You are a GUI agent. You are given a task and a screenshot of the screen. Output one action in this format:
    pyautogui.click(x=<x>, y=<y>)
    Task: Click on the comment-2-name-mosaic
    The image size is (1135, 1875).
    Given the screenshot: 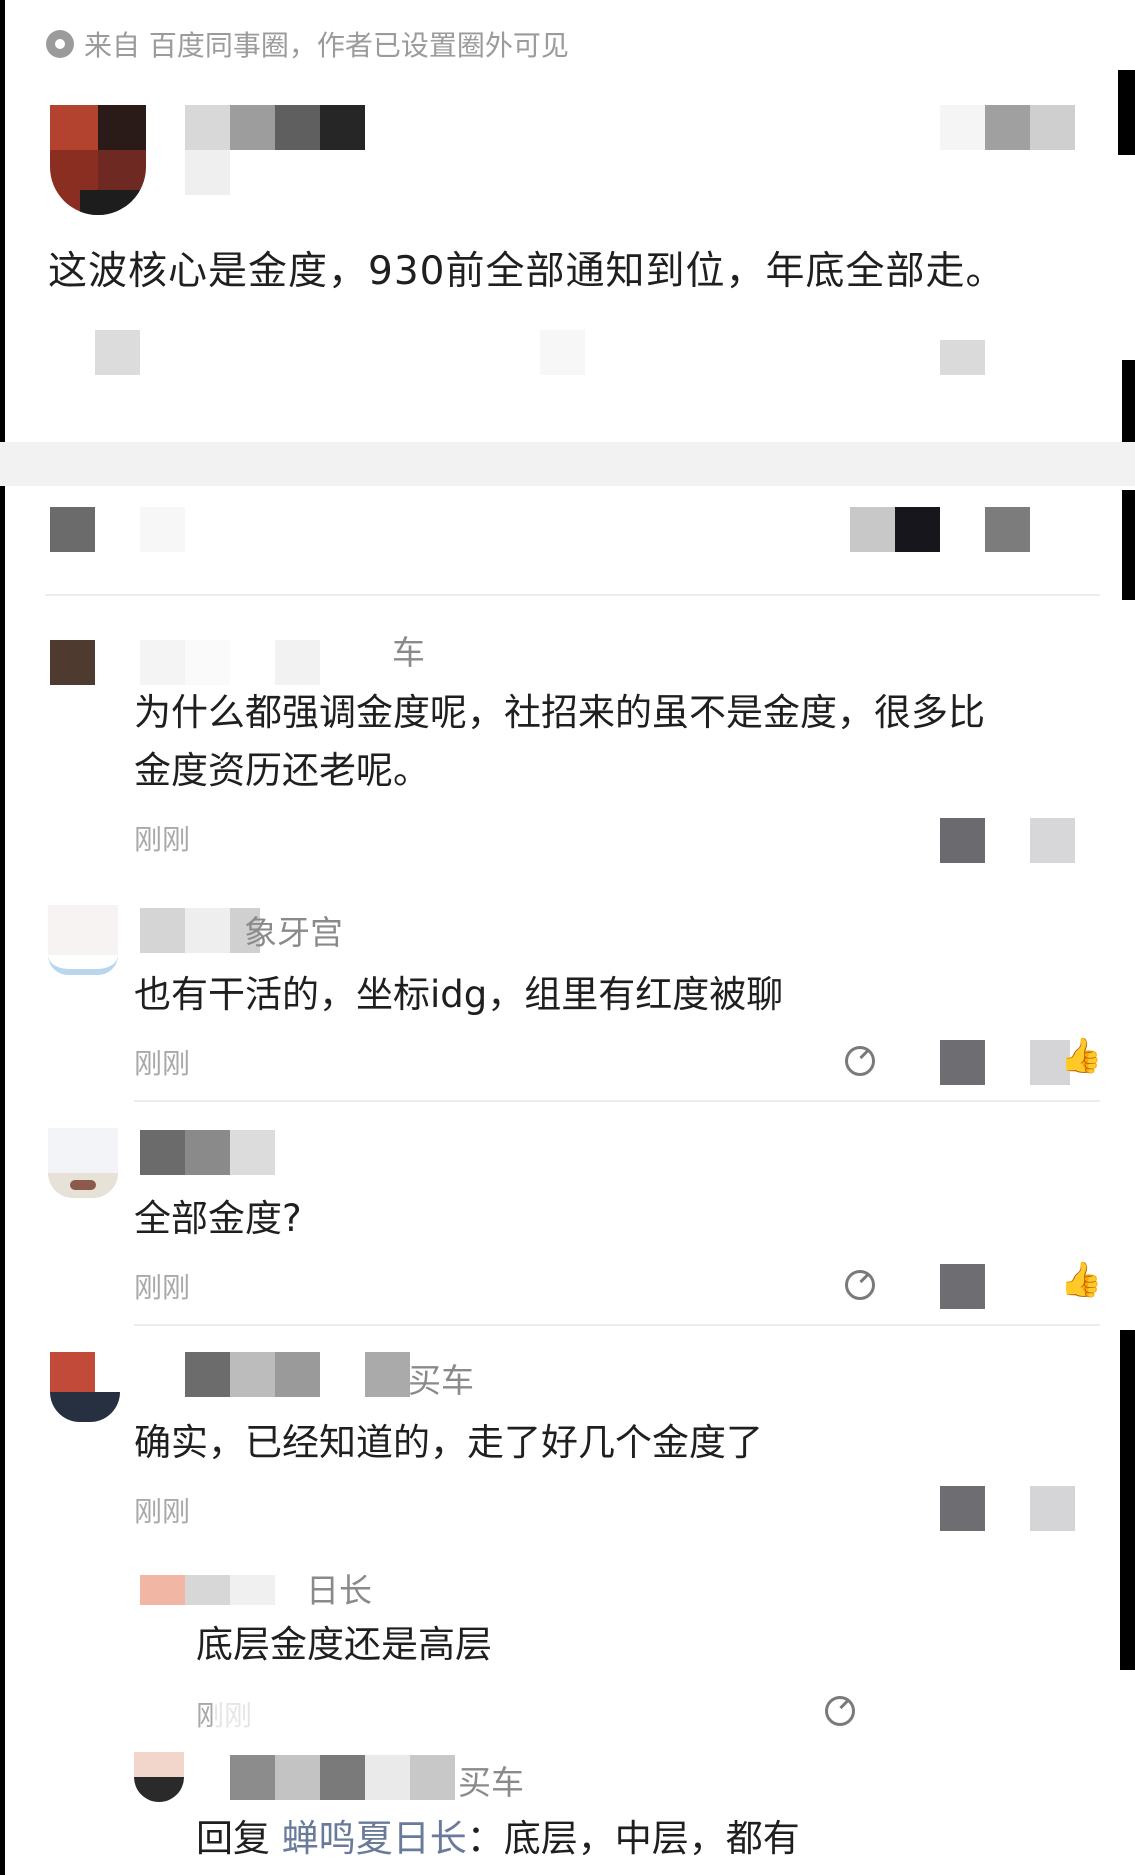 What is the action you would take?
    pyautogui.click(x=200, y=930)
    